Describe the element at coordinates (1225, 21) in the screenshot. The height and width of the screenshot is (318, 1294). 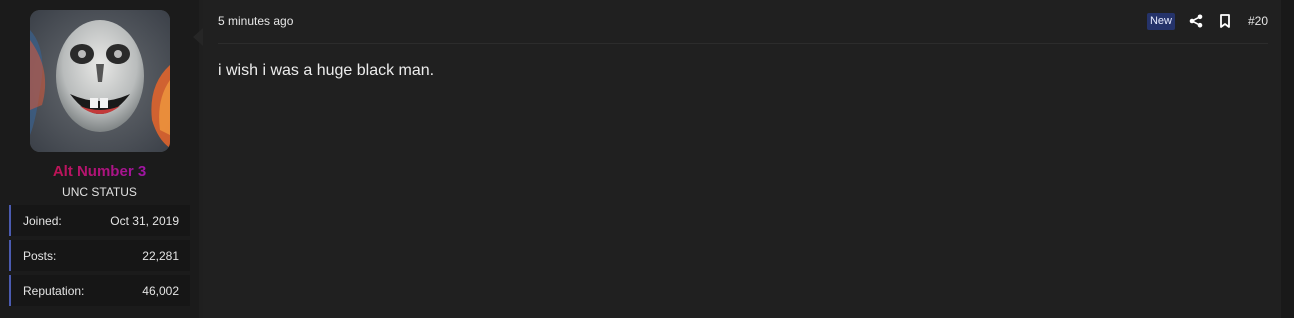
I see `bookmark-icon` at that location.